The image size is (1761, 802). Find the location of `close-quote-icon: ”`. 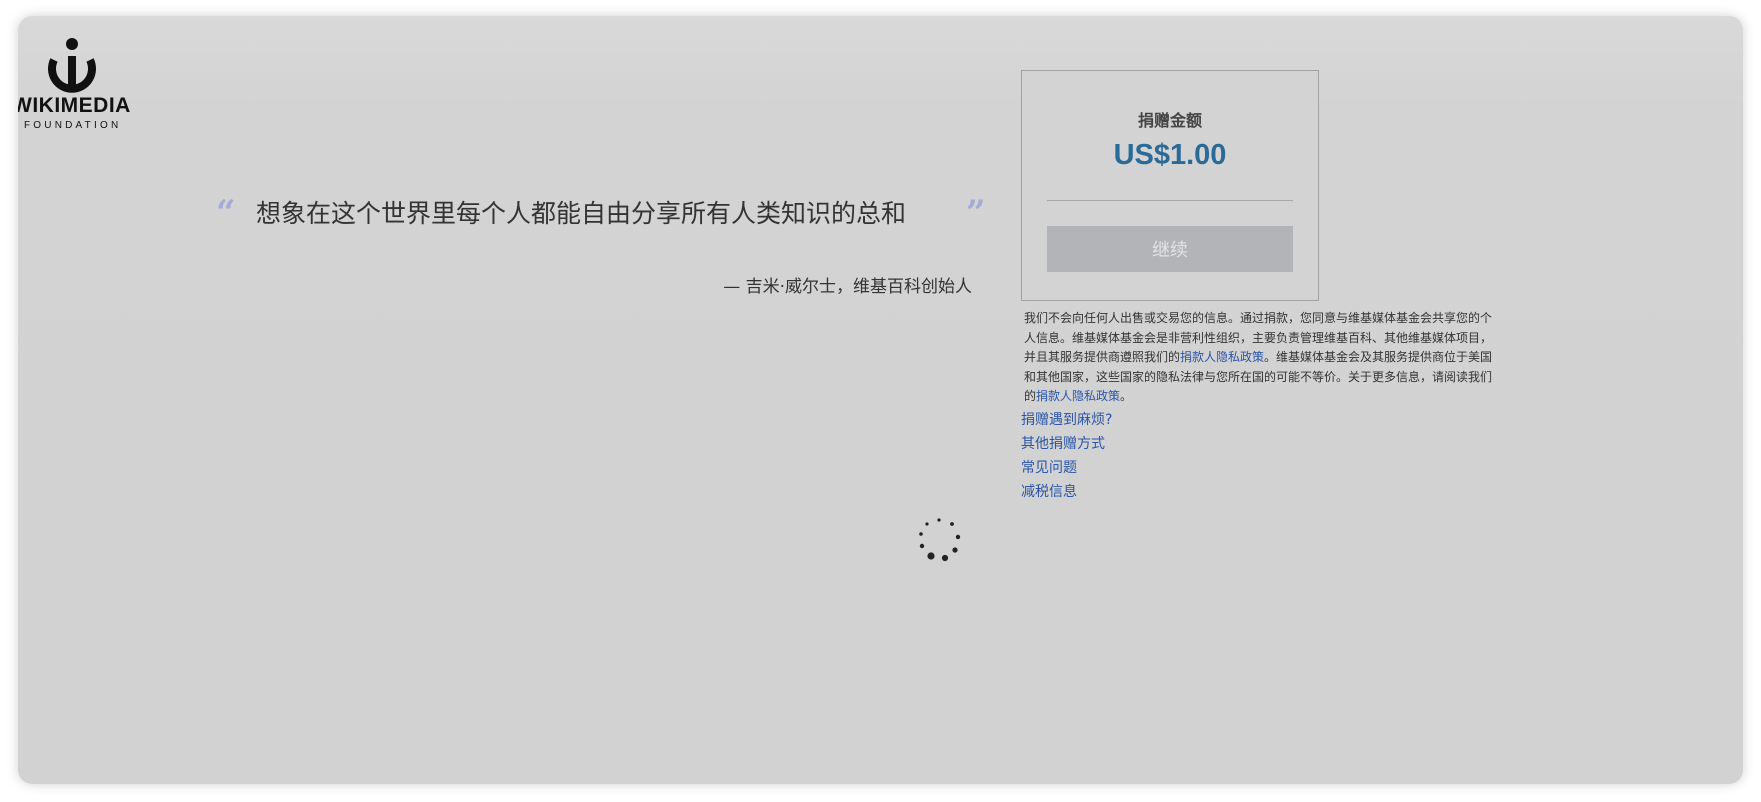

close-quote-icon: ” is located at coordinates (976, 213).